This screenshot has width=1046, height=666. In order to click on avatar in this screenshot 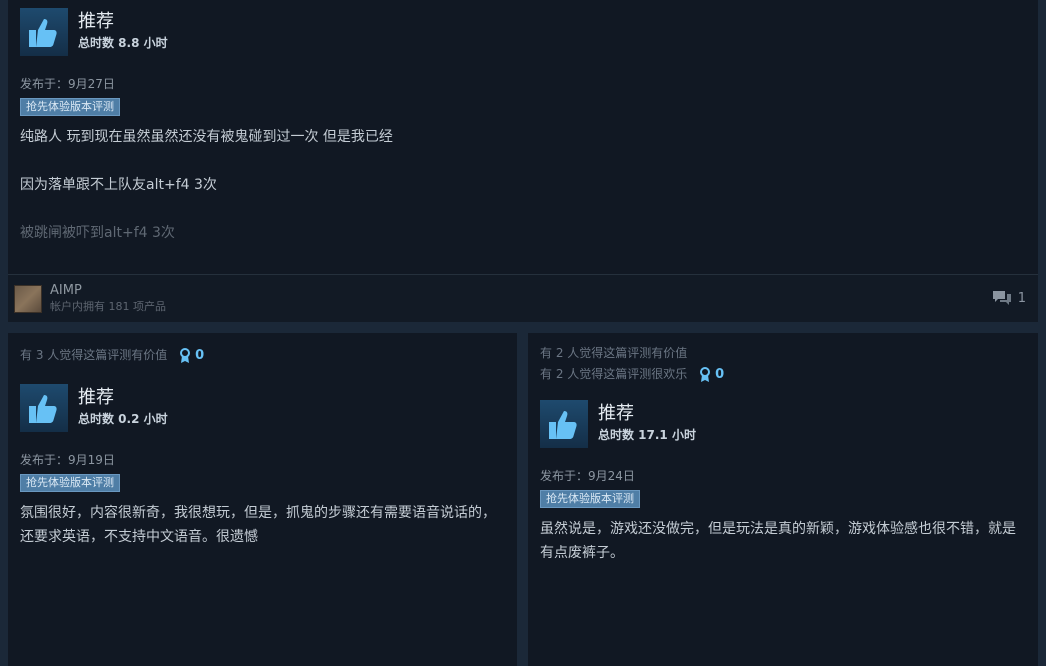, I will do `click(28, 298)`.